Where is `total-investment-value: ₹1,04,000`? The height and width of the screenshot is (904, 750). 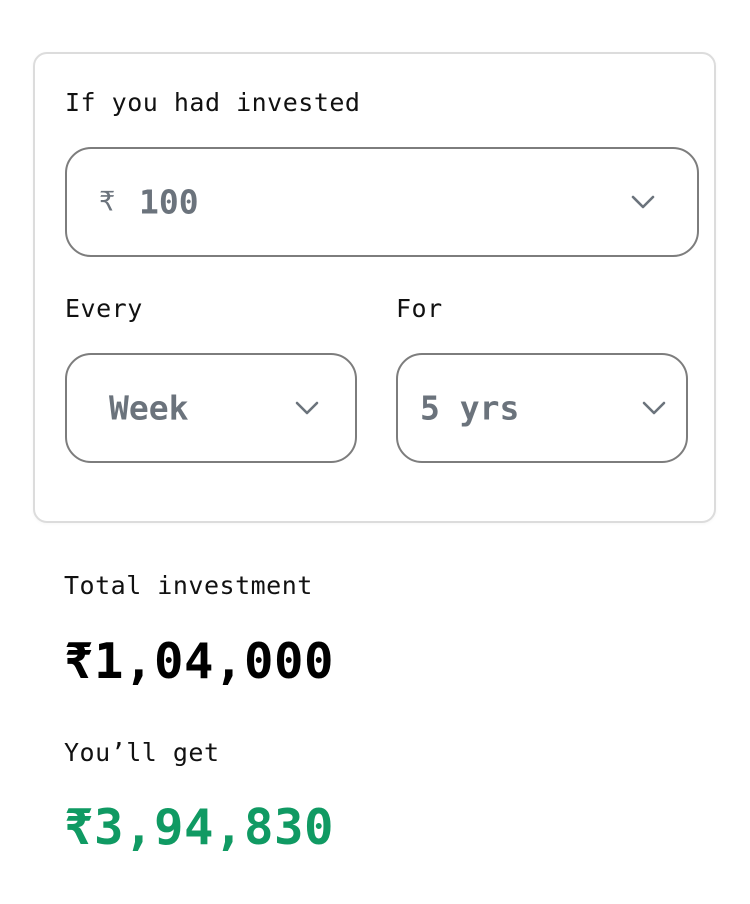 total-investment-value: ₹1,04,000 is located at coordinates (199, 661).